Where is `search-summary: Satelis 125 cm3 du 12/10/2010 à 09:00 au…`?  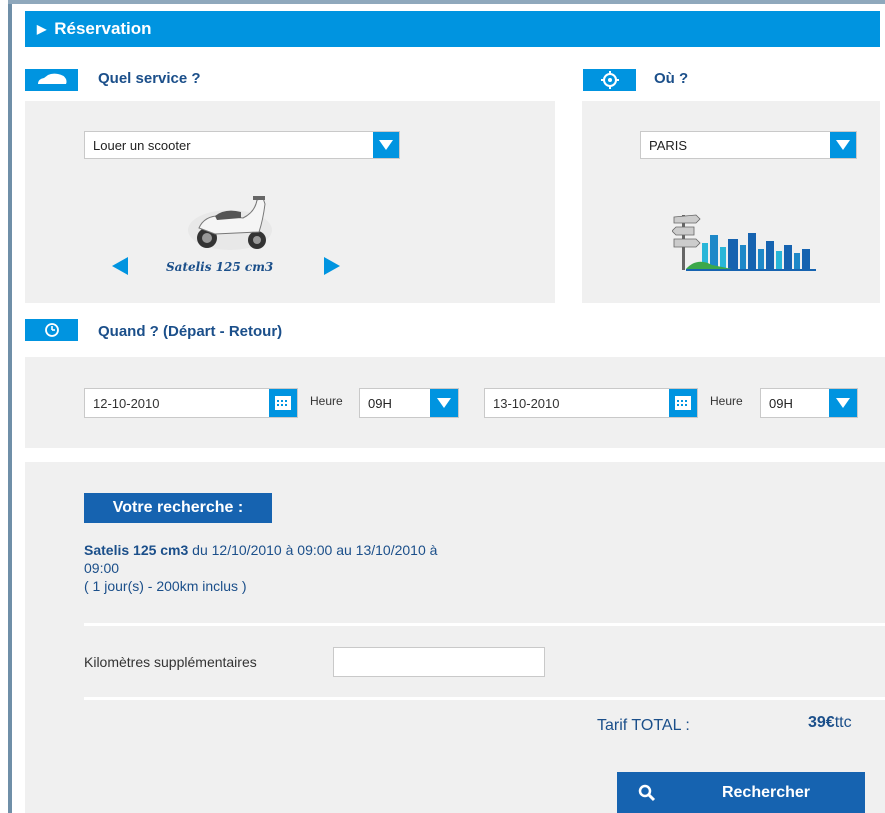 search-summary: Satelis 125 cm3 du 12/10/2010 à 09:00 au… is located at coordinates (334, 568).